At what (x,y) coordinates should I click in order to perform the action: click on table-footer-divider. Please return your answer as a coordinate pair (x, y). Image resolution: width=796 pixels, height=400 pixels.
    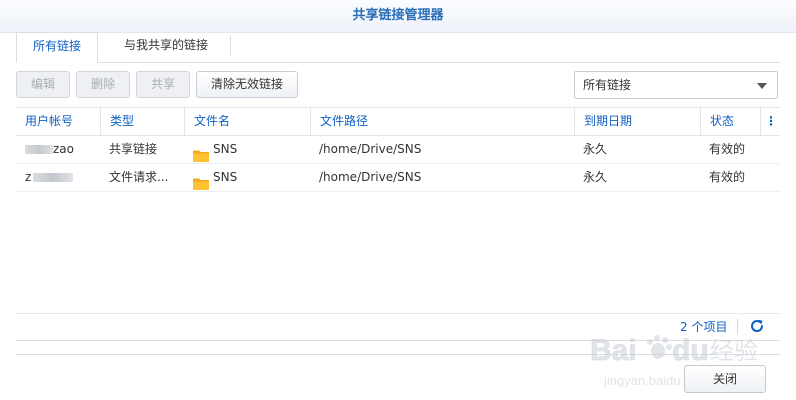
    Looking at the image, I should click on (398, 313).